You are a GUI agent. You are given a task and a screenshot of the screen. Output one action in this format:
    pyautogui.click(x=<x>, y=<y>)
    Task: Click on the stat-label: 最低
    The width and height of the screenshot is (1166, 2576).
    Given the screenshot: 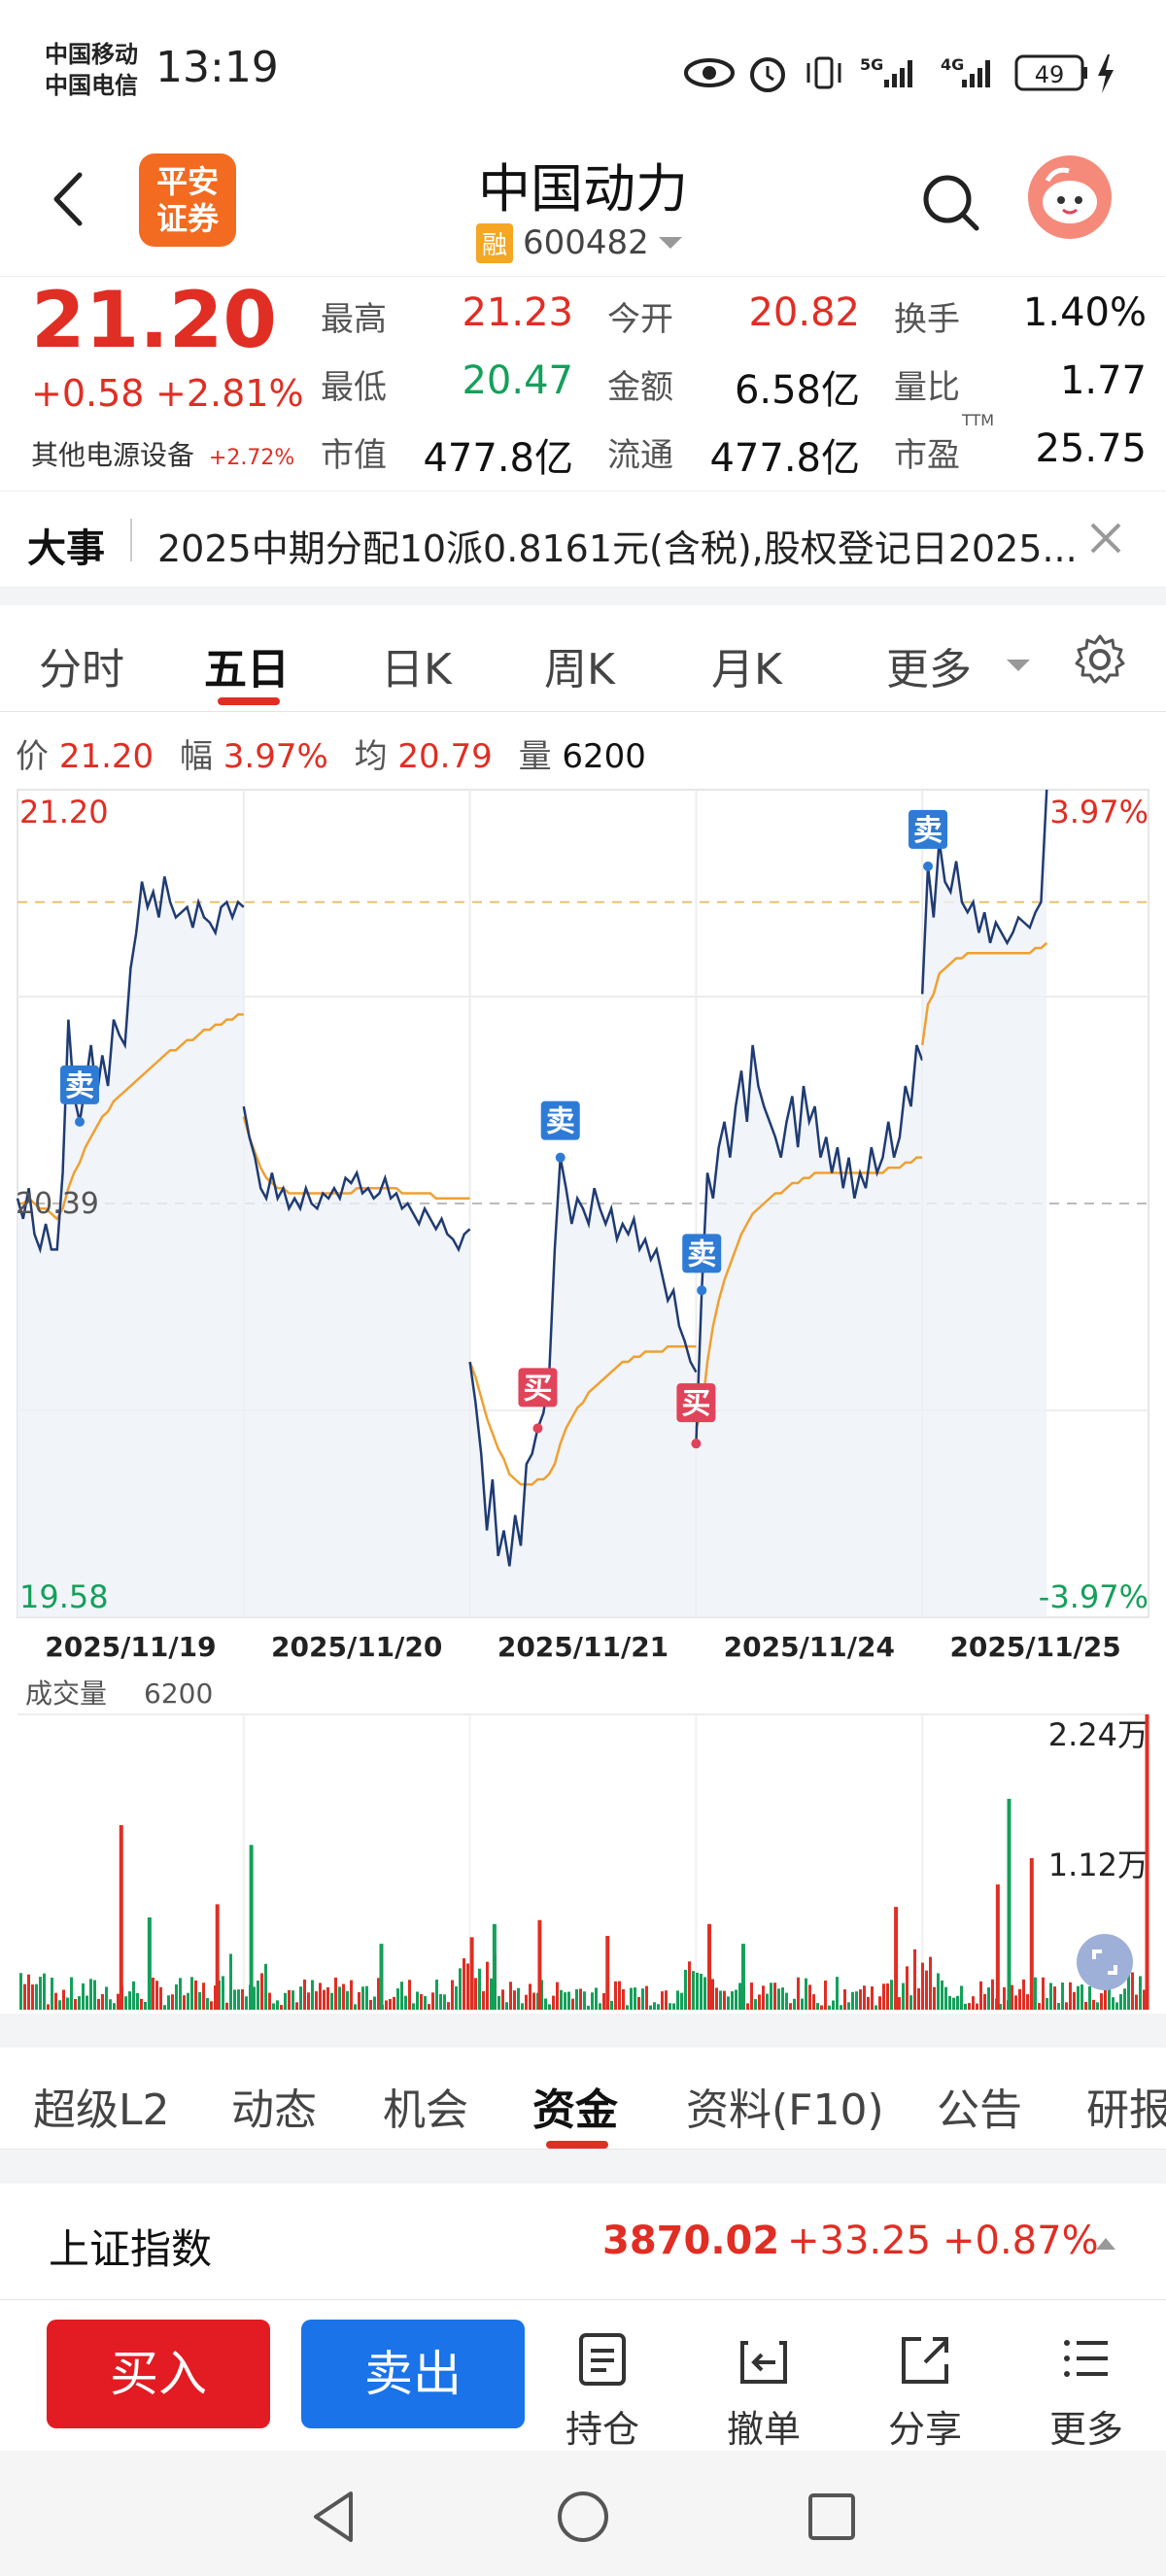 What is the action you would take?
    pyautogui.click(x=354, y=387)
    